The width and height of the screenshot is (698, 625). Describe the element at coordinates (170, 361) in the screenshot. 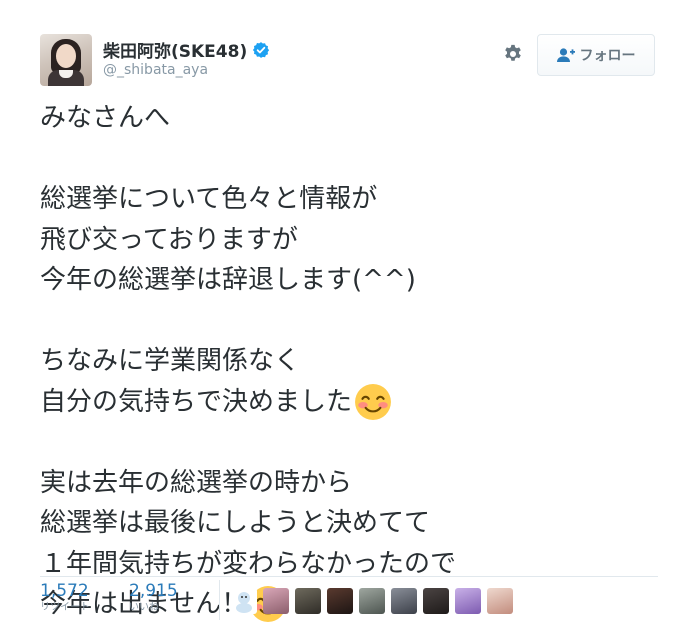

I see `tweet-line: ちなみに学業関係なく` at that location.